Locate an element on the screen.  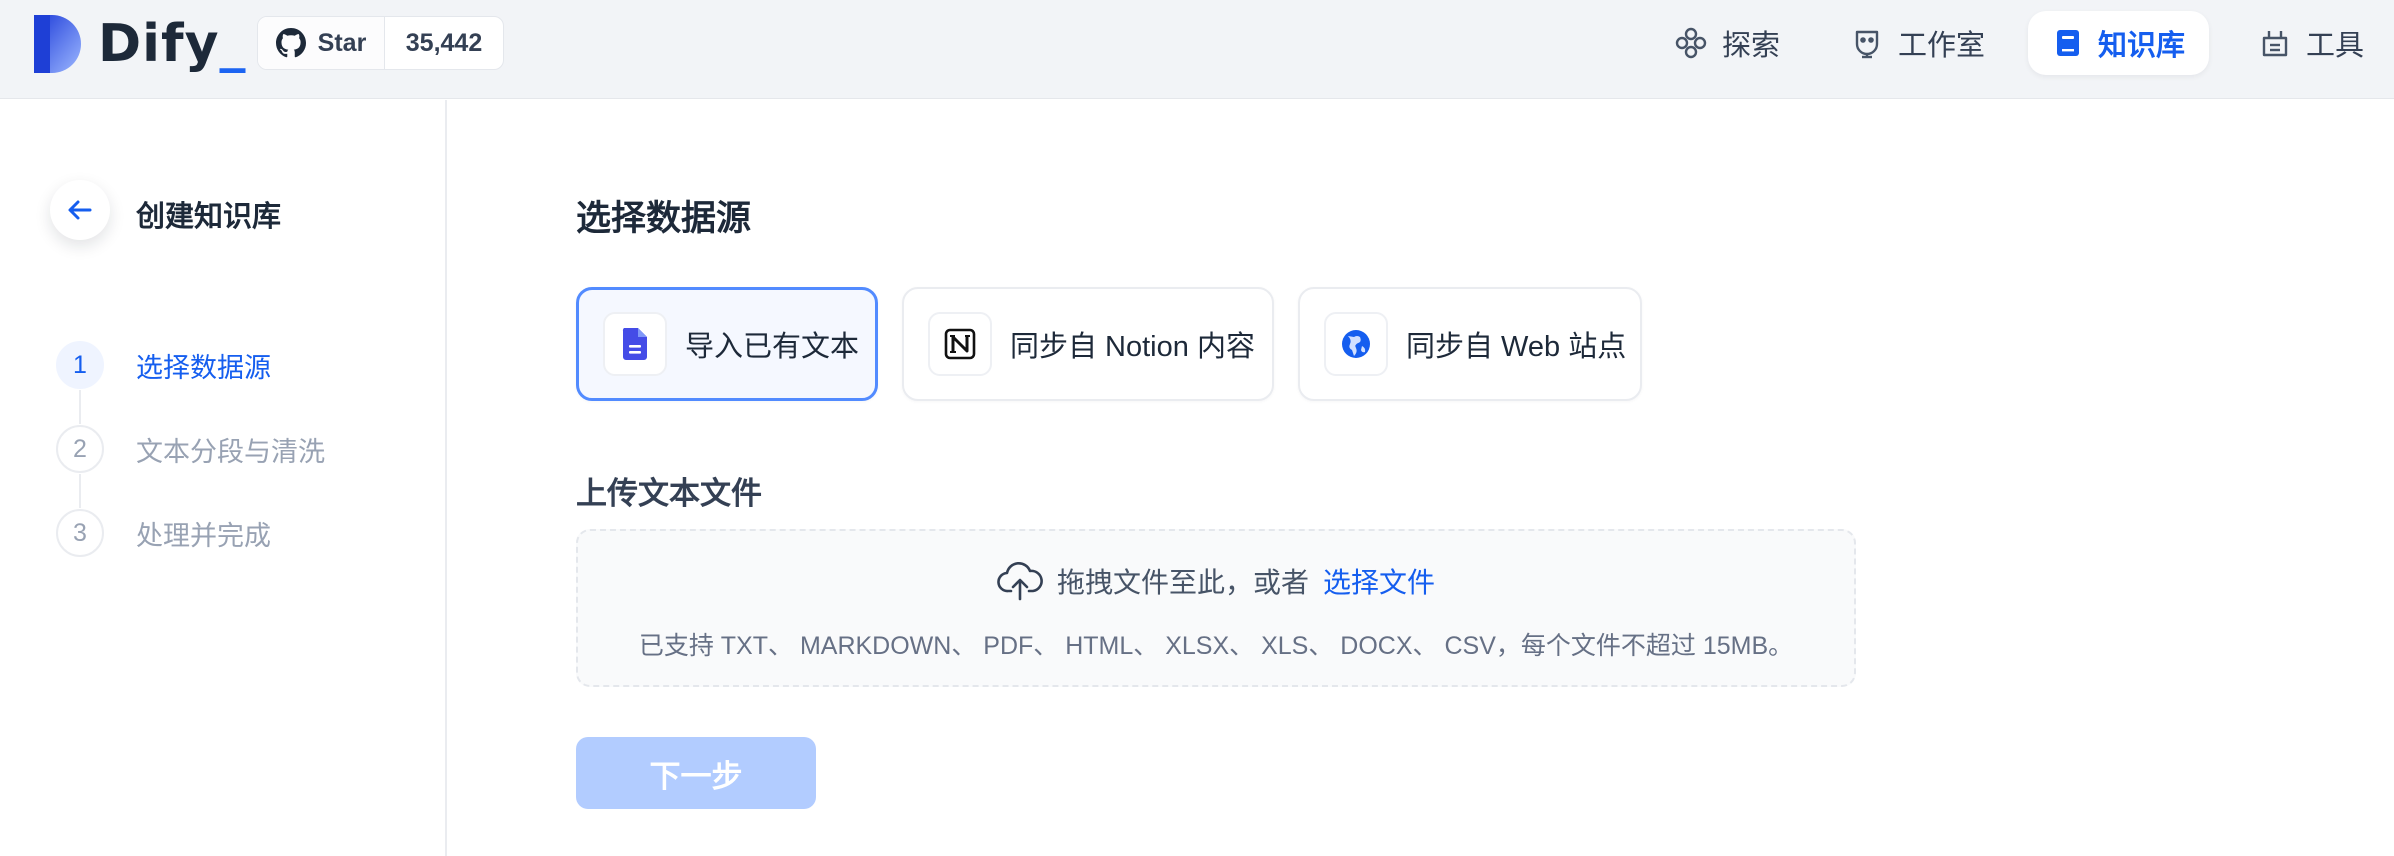
file-icon is located at coordinates (635, 344).